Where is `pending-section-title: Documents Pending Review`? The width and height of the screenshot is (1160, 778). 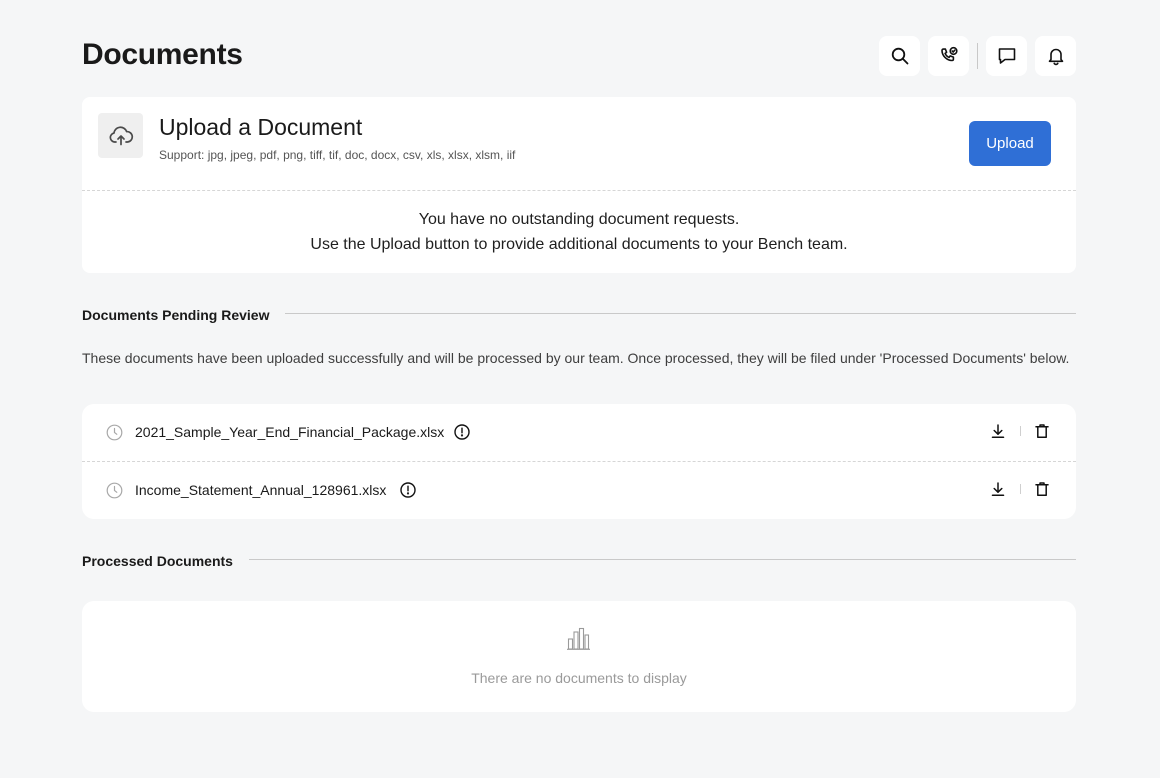
pending-section-title: Documents Pending Review is located at coordinates (184, 315).